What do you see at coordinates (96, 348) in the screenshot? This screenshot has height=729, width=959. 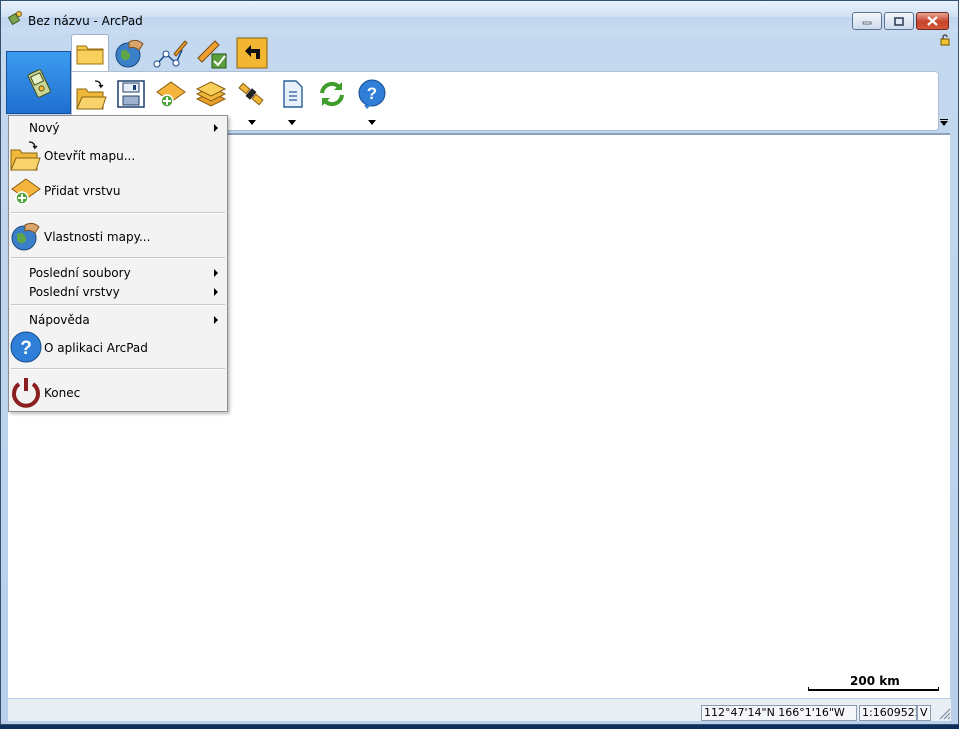 I see `menu-item-label: O aplikaci ArcPad` at bounding box center [96, 348].